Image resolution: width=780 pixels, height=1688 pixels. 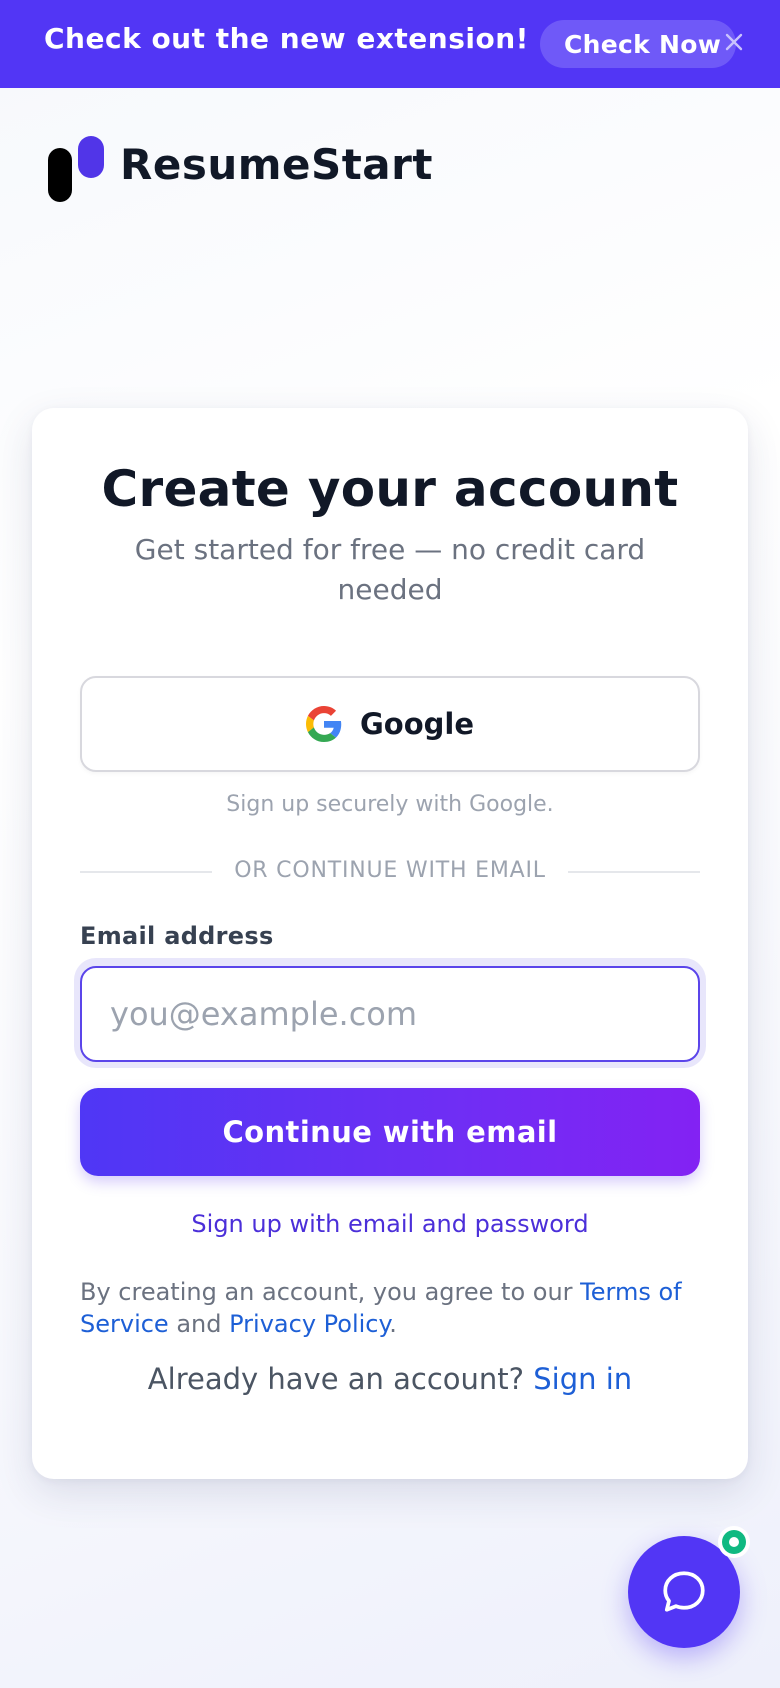 What do you see at coordinates (390, 1224) in the screenshot?
I see `password-signup-link: Sign up with email and password` at bounding box center [390, 1224].